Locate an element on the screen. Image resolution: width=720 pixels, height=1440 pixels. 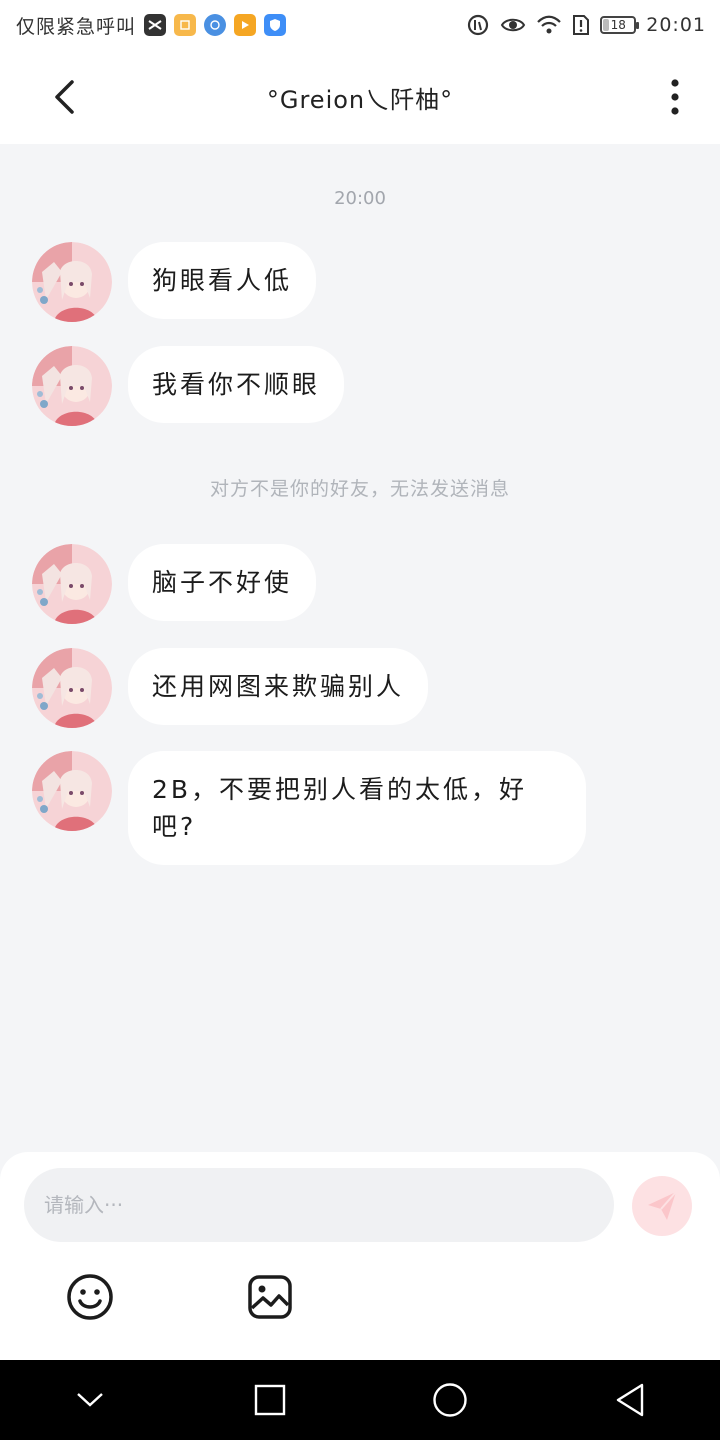
chevron-down-icon is located at coordinates (90, 1400).